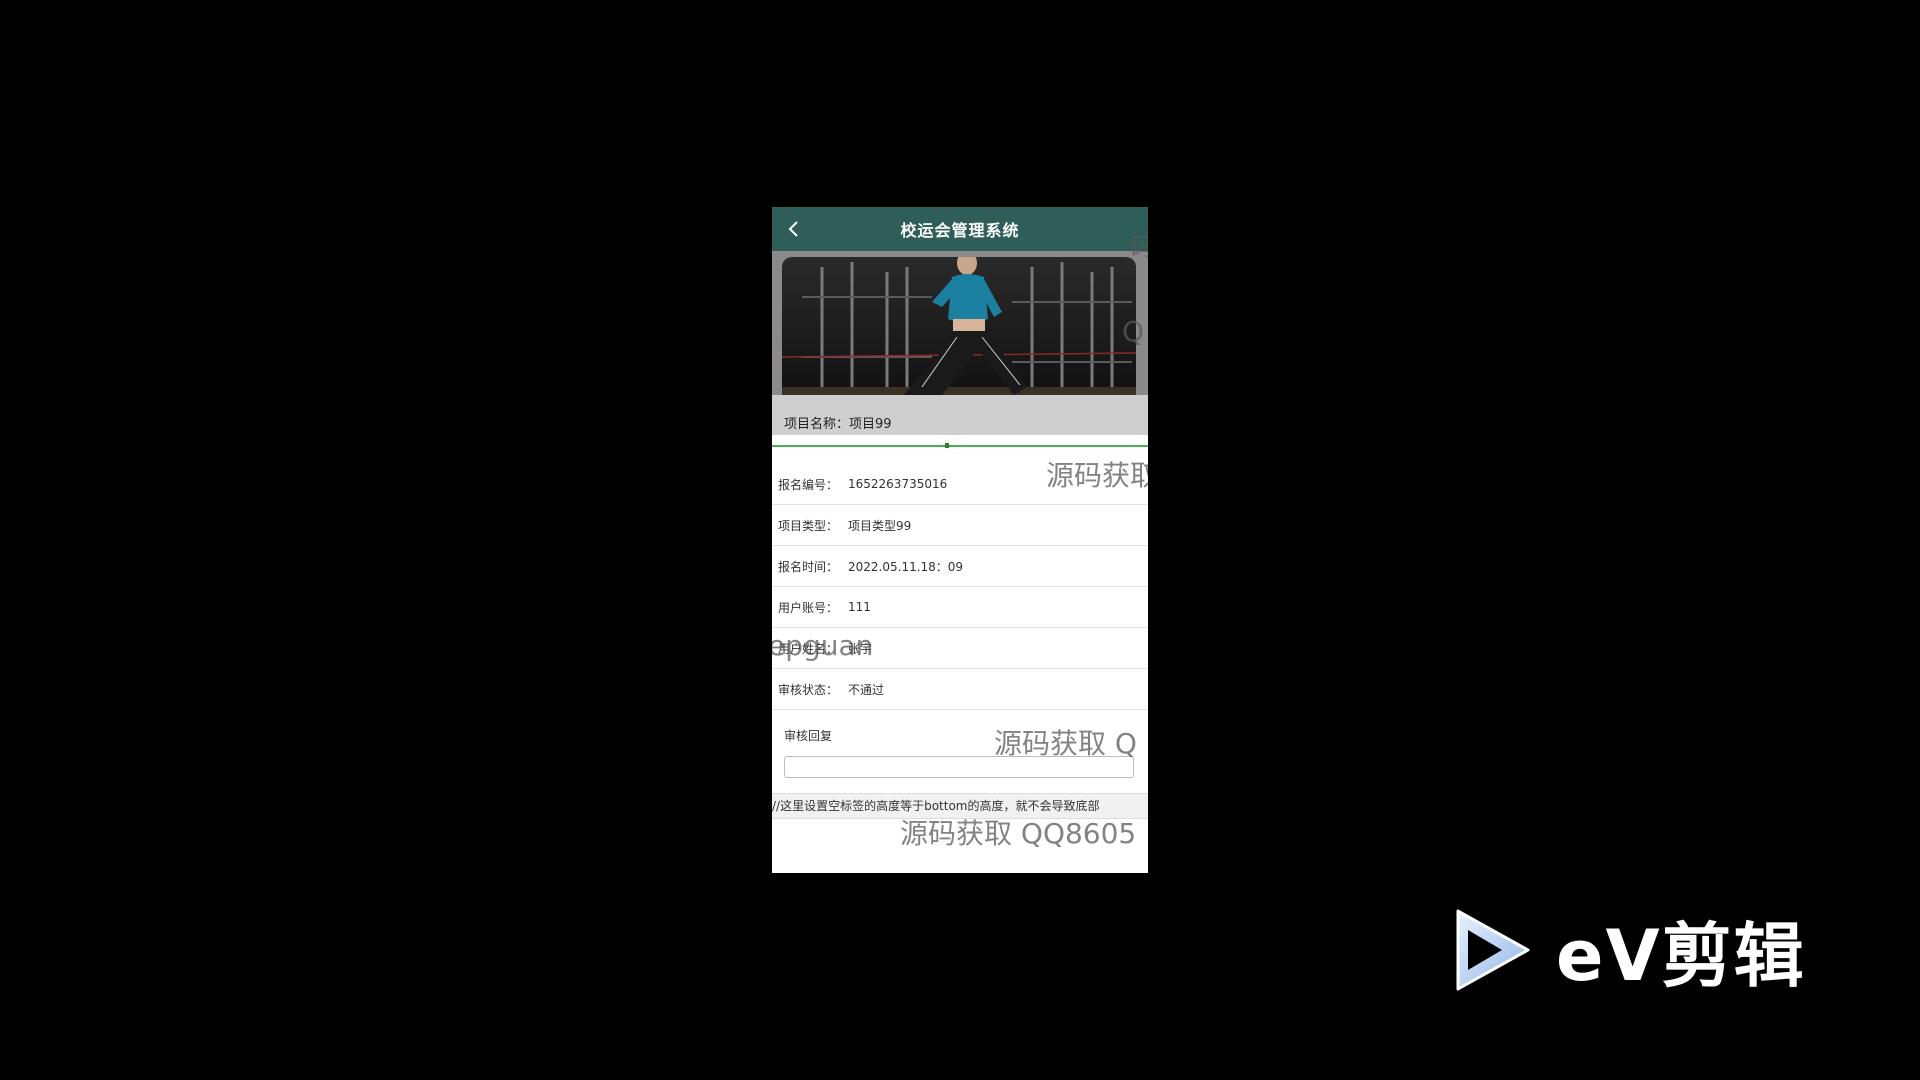 This screenshot has width=1920, height=1080. I want to click on logo-text: eV剪辑, so click(1681, 955).